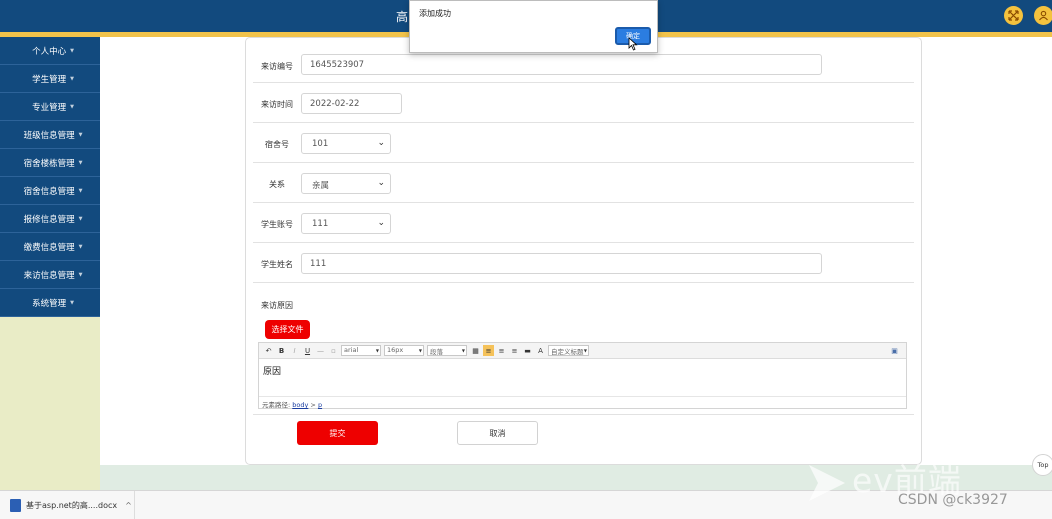 The height and width of the screenshot is (519, 1052). I want to click on mouse-cursor-icon, so click(633, 44).